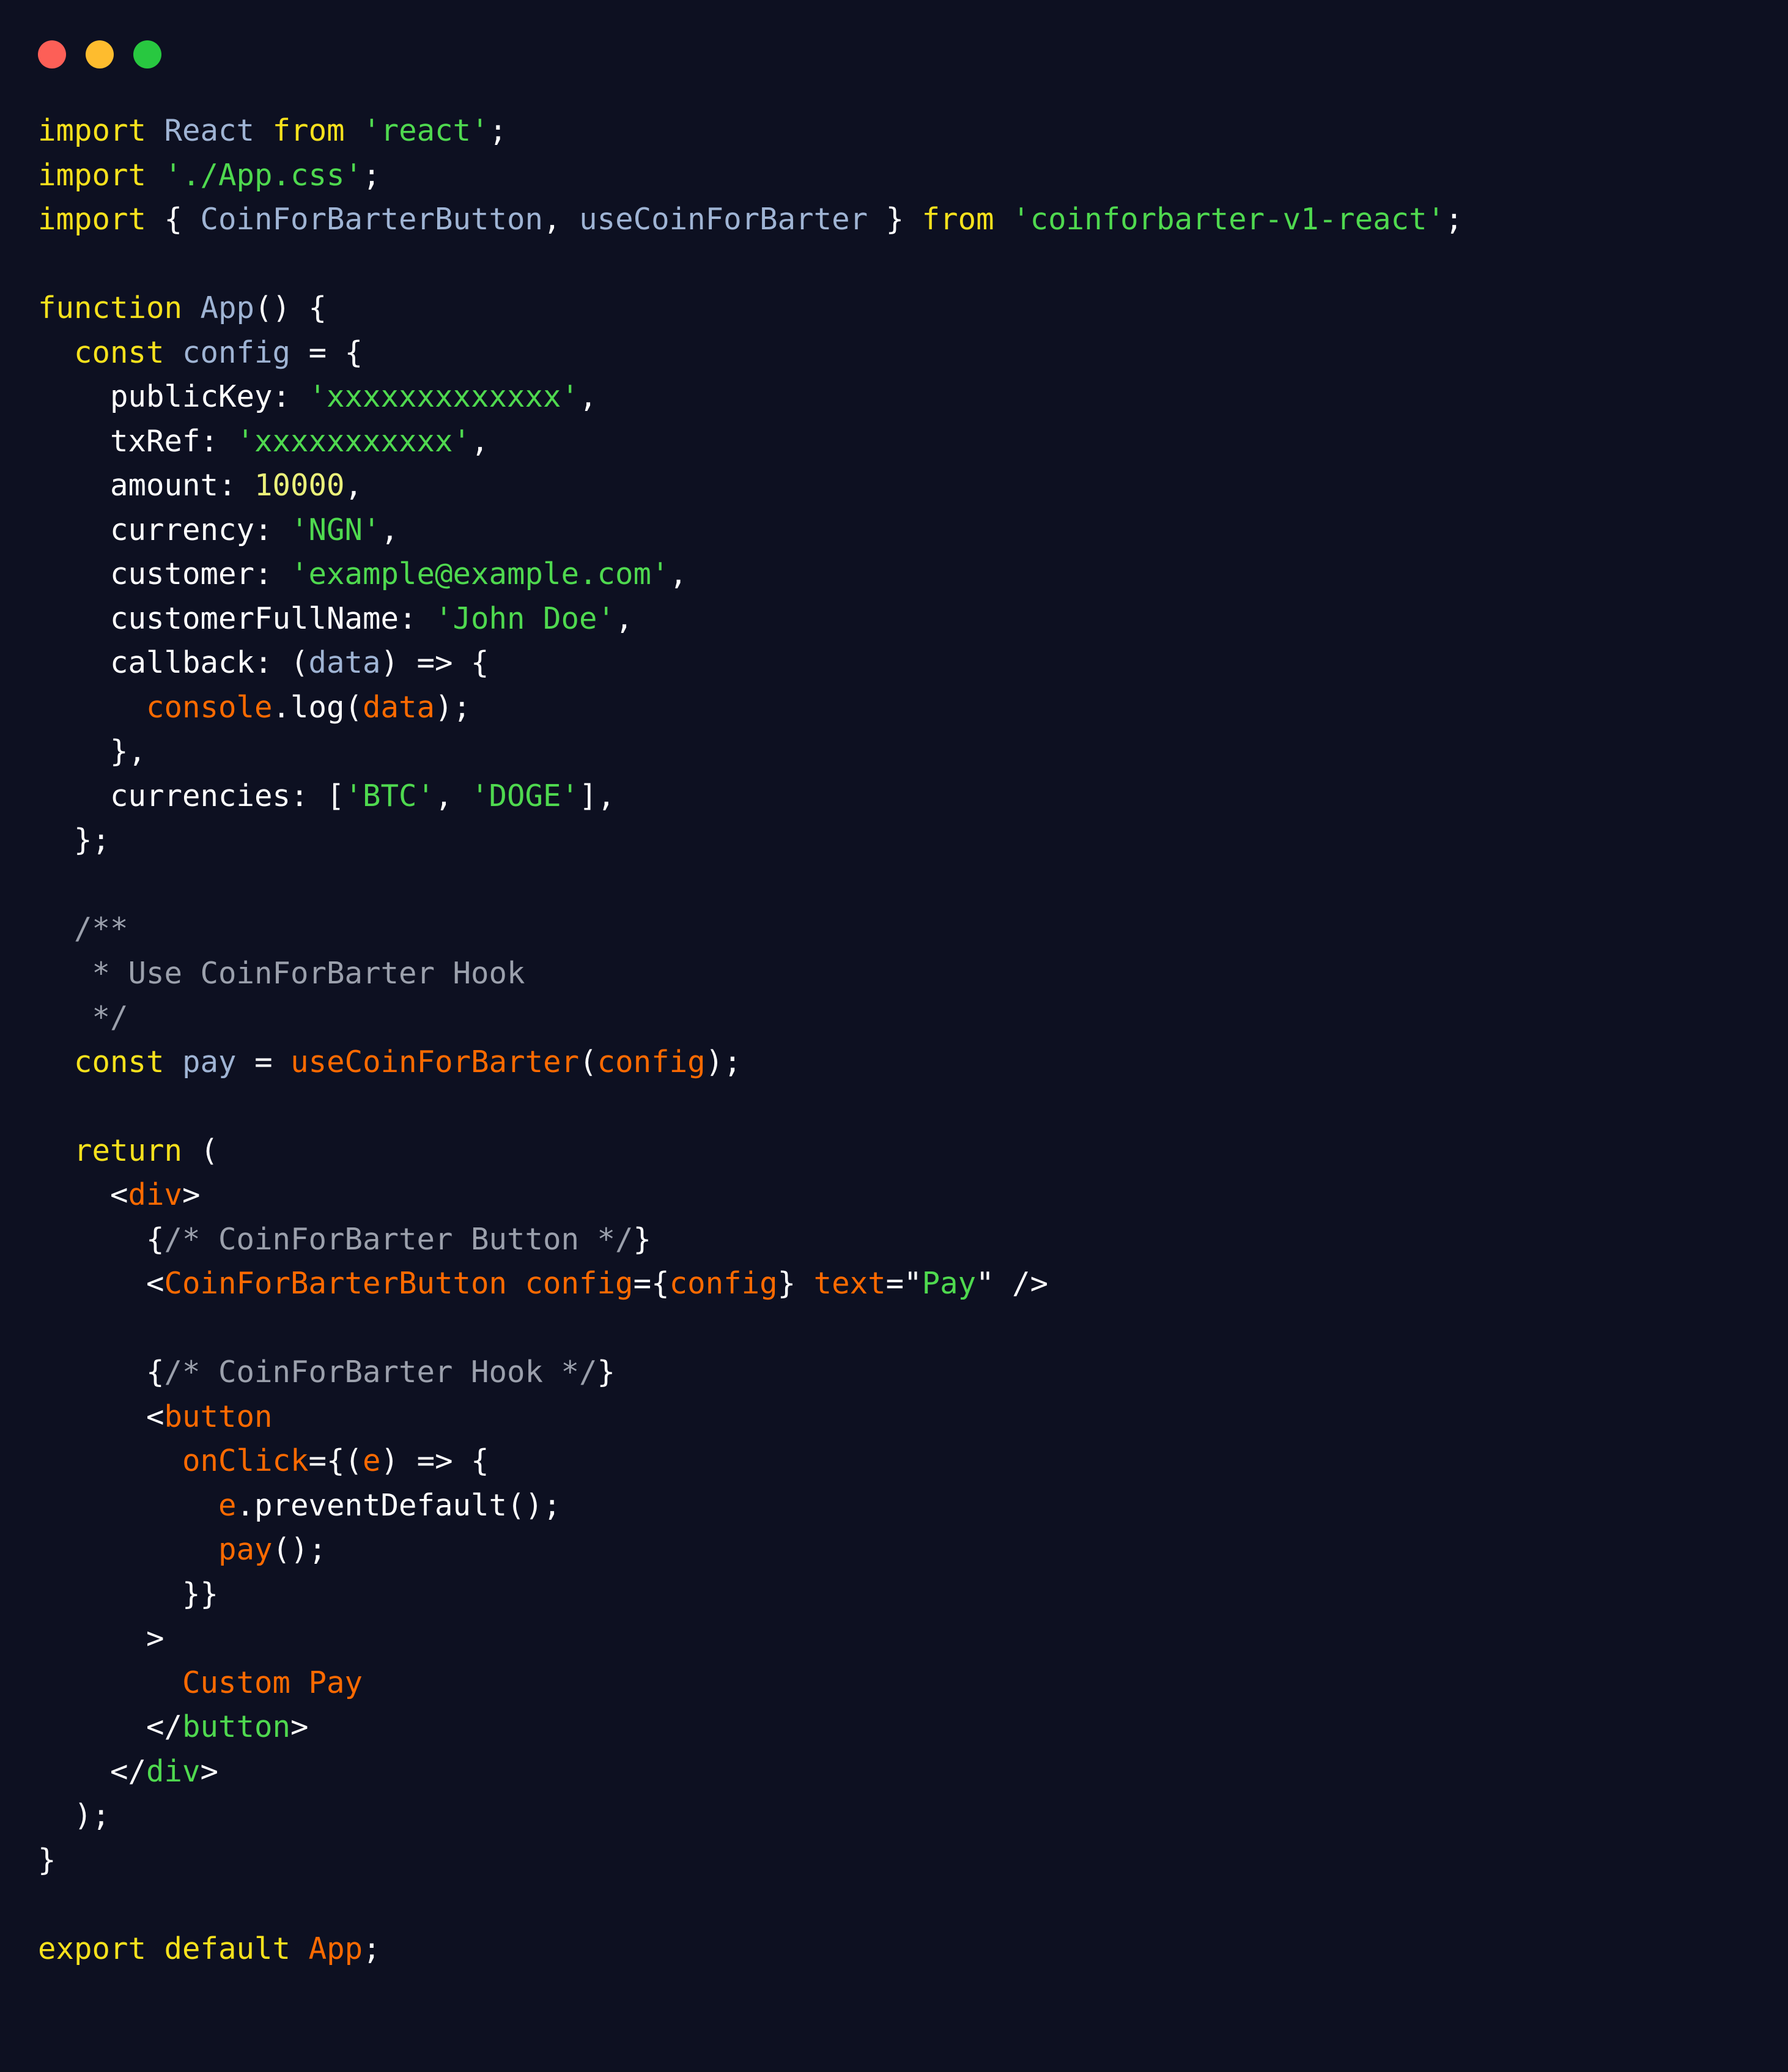  What do you see at coordinates (128, 1150) in the screenshot?
I see `code-token: return` at bounding box center [128, 1150].